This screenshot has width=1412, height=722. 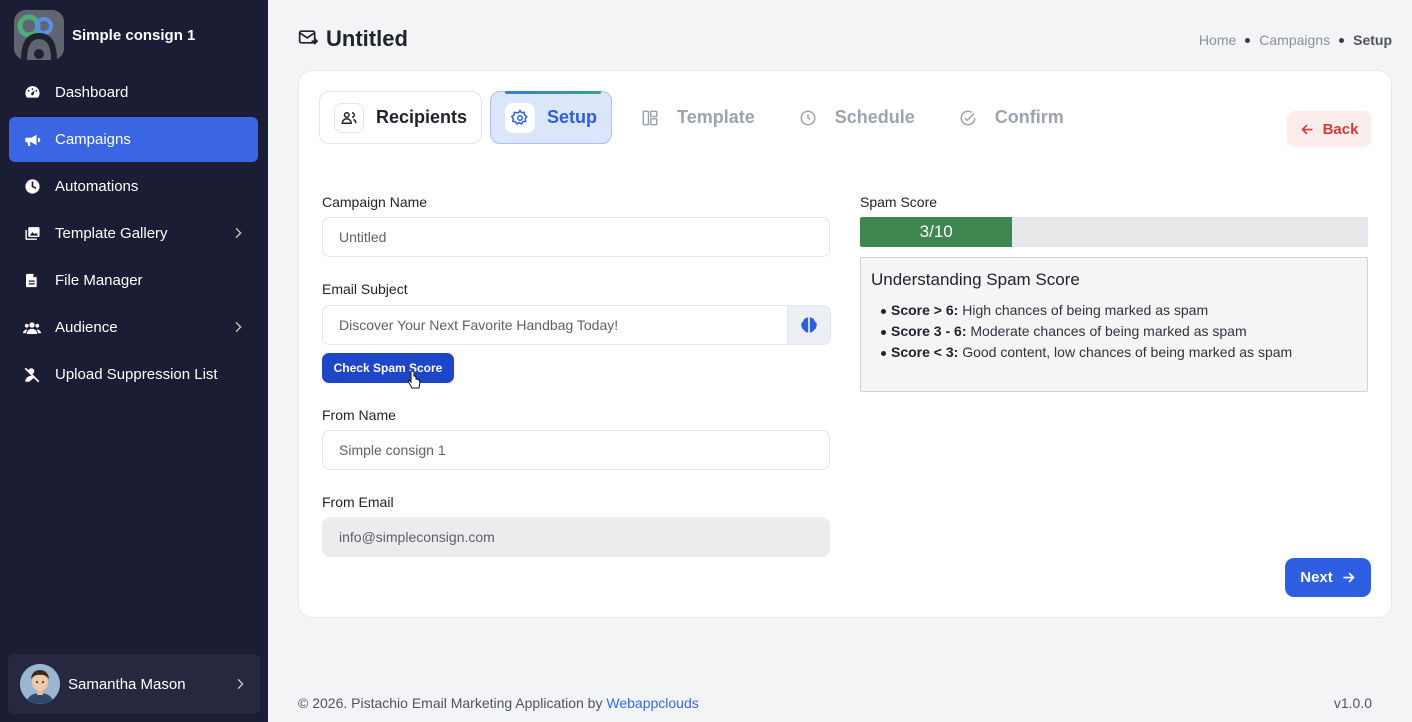 I want to click on breadcrumb-campaigns: Campaigns, so click(x=1294, y=40).